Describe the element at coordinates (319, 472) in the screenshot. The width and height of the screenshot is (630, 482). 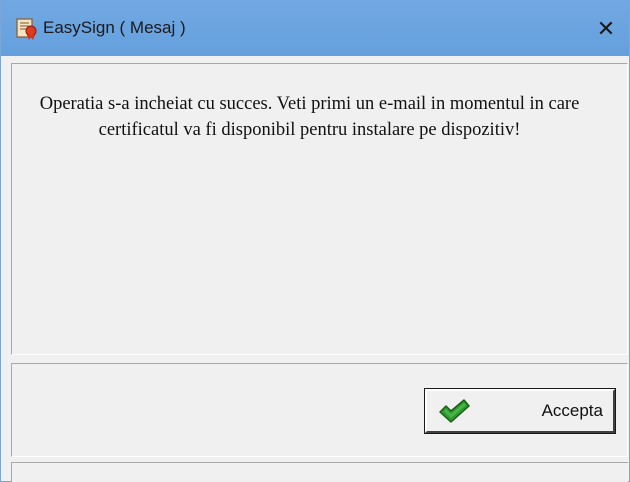
I see `bottom-strip` at that location.